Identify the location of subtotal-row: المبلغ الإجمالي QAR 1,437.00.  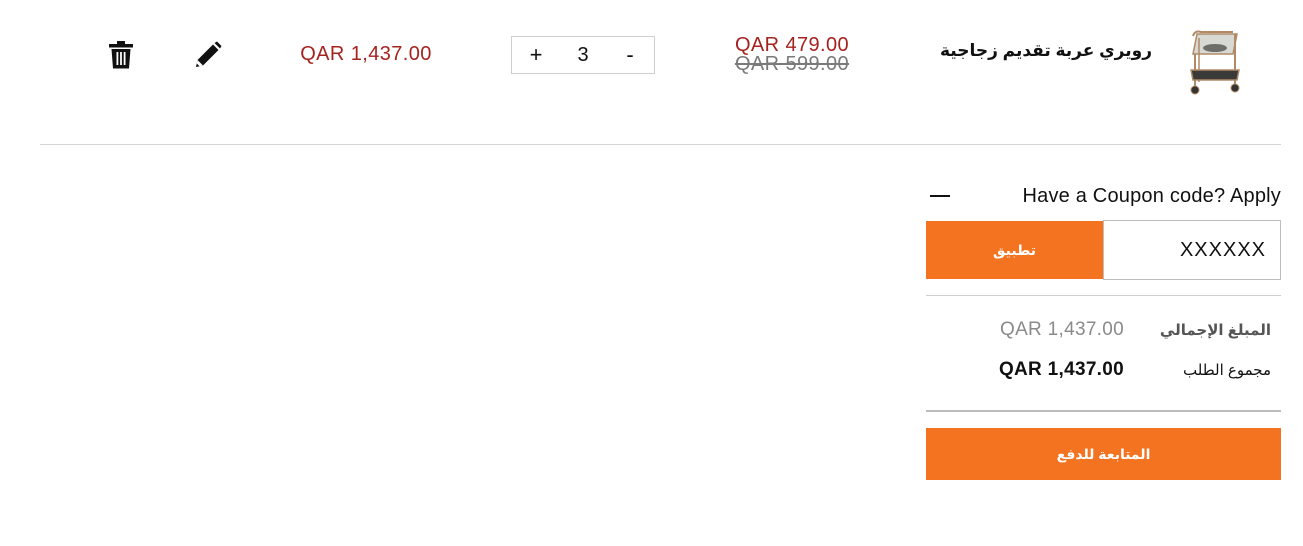
(1103, 331).